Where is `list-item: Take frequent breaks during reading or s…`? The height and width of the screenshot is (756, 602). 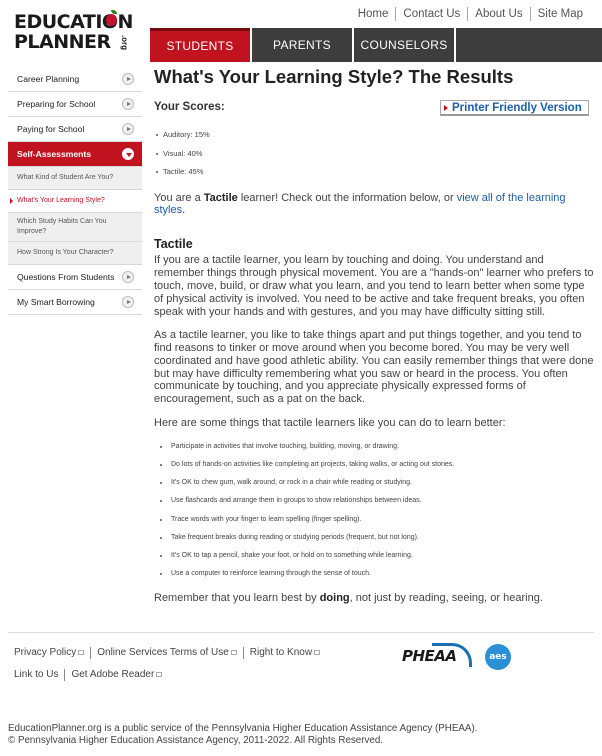
list-item: Take frequent breaks during reading or s… is located at coordinates (374, 538).